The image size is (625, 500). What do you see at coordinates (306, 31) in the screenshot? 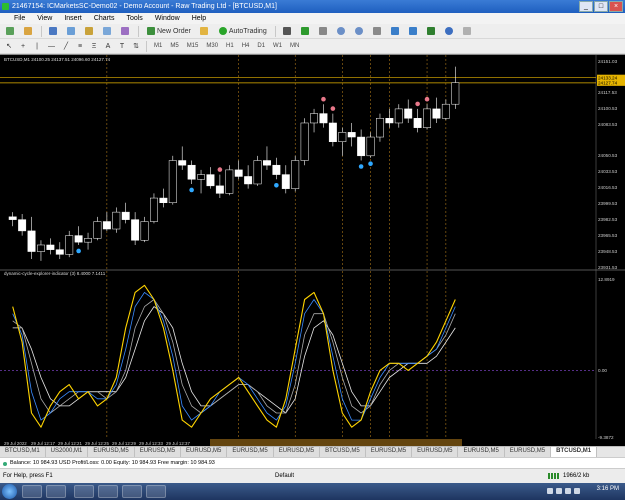
I see `candlestick-icon` at bounding box center [306, 31].